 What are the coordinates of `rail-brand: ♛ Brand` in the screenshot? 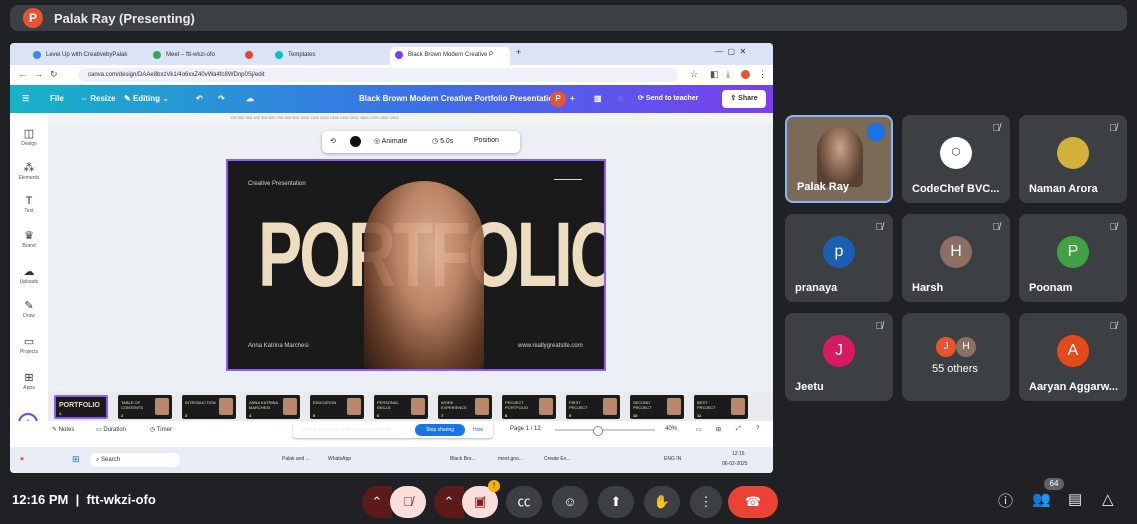 It's located at (29, 239).